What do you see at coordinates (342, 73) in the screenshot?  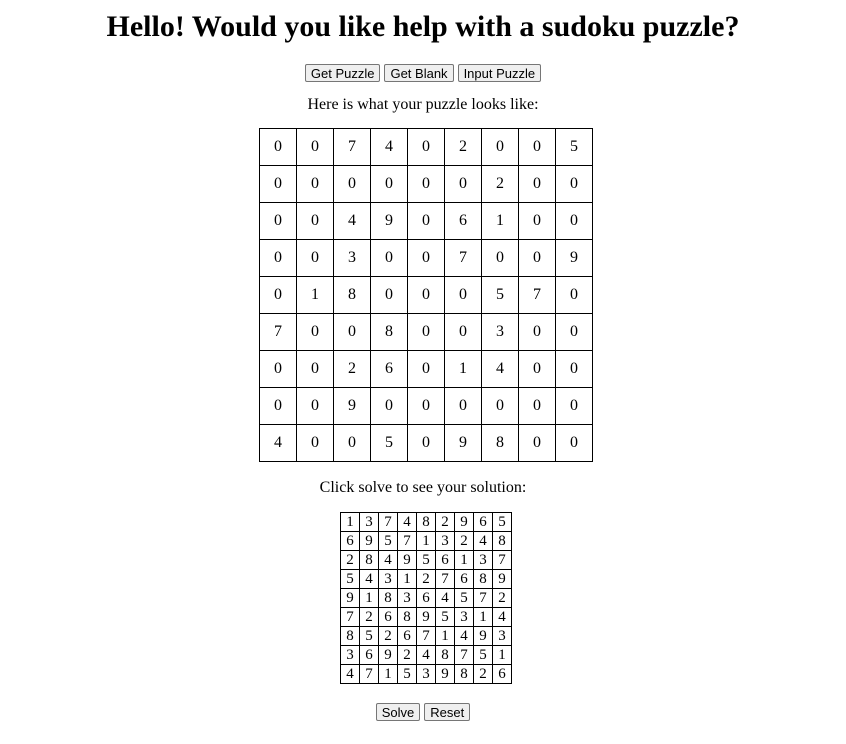 I see `get-puzzle-button: Get Puzzle` at bounding box center [342, 73].